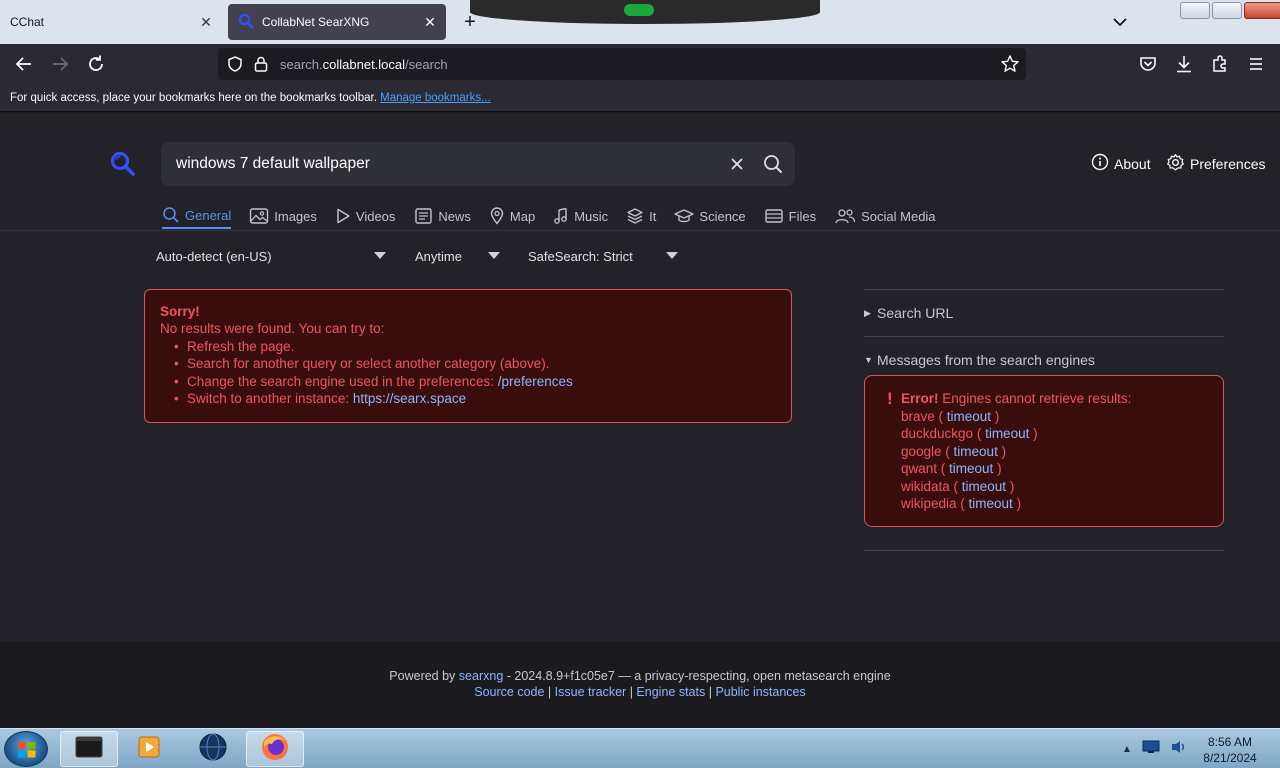 Image resolution: width=1280 pixels, height=768 pixels. I want to click on tab-science: Science, so click(710, 216).